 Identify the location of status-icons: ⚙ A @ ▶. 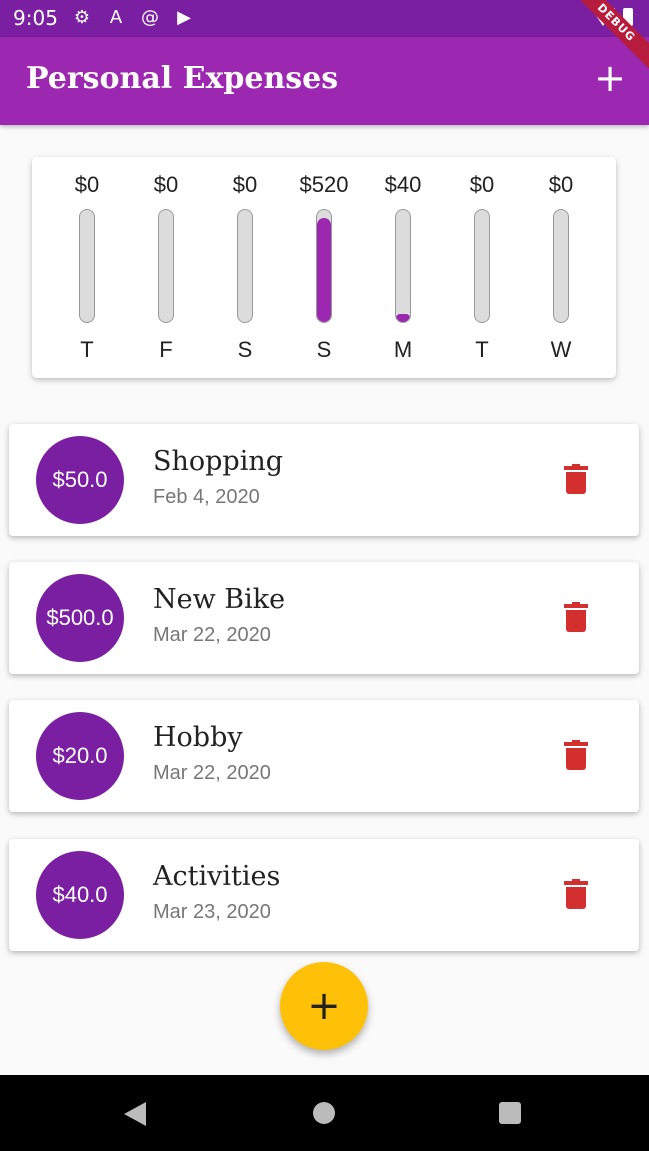
(133, 18).